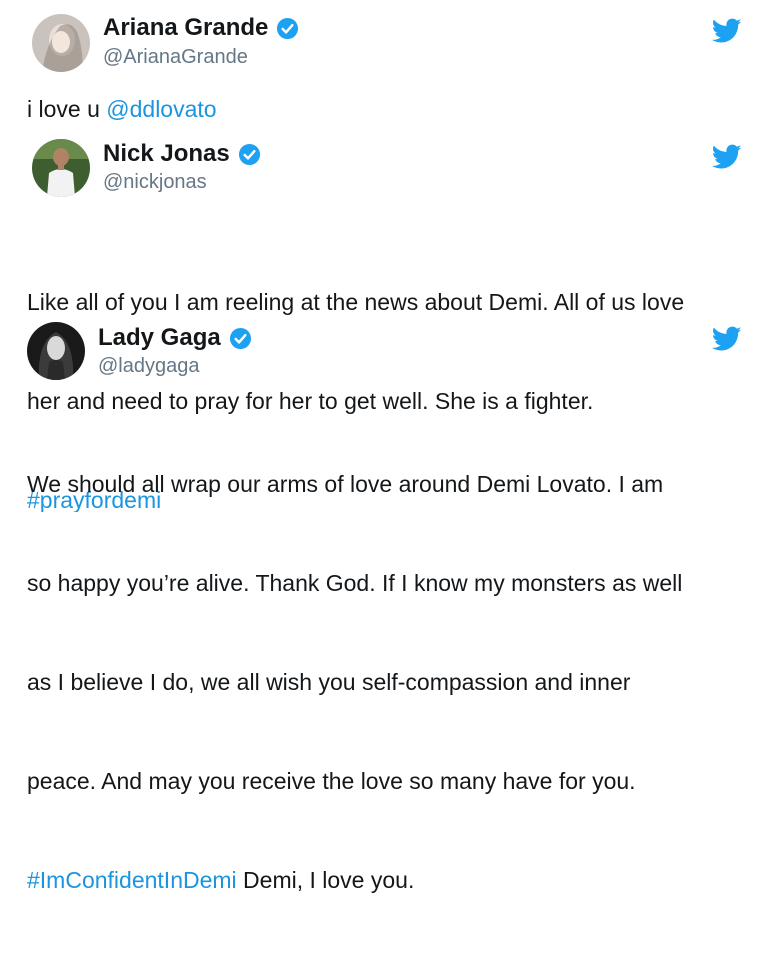 The width and height of the screenshot is (770, 963). I want to click on twitter-bird-icon, so click(726, 339).